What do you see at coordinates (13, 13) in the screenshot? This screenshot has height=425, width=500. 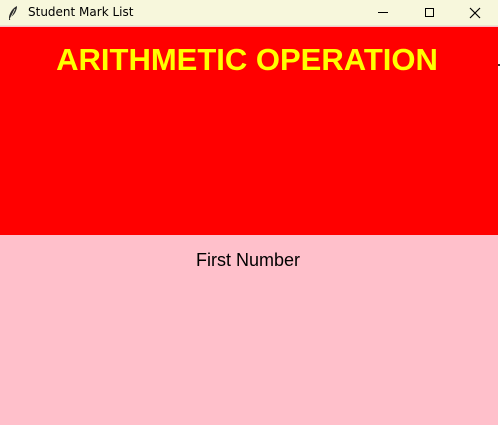 I see `feather-app-icon` at bounding box center [13, 13].